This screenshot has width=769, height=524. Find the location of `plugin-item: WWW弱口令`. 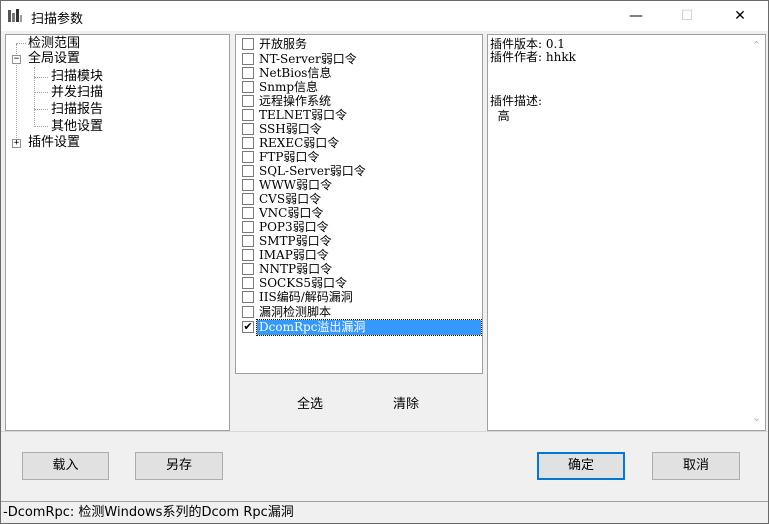

plugin-item: WWW弱口令 is located at coordinates (361, 185).